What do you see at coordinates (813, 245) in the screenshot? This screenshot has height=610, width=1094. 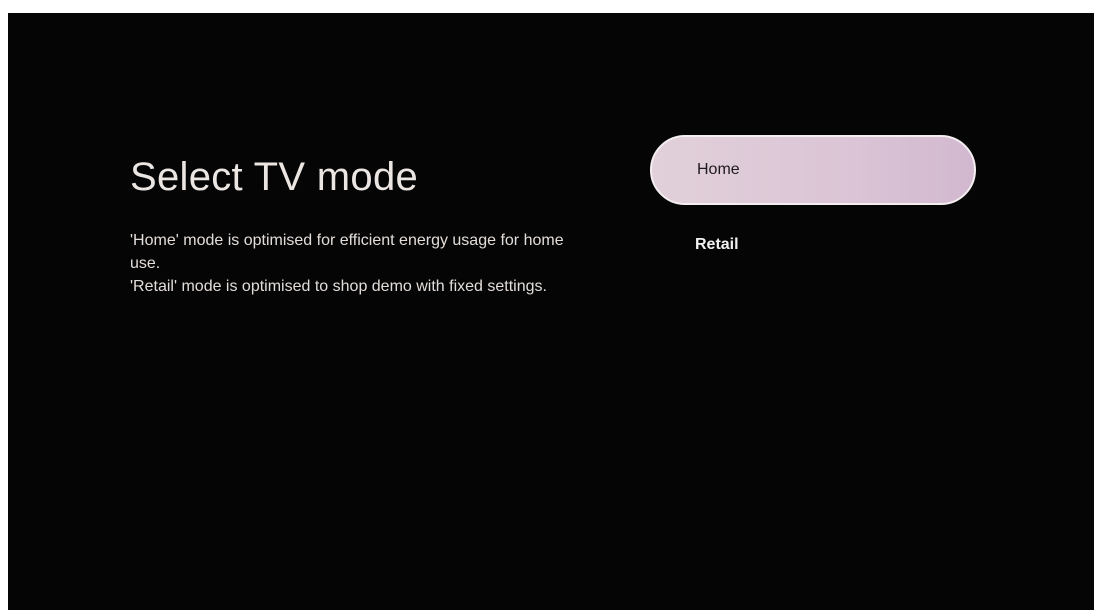 I see `option-retail: Retail` at bounding box center [813, 245].